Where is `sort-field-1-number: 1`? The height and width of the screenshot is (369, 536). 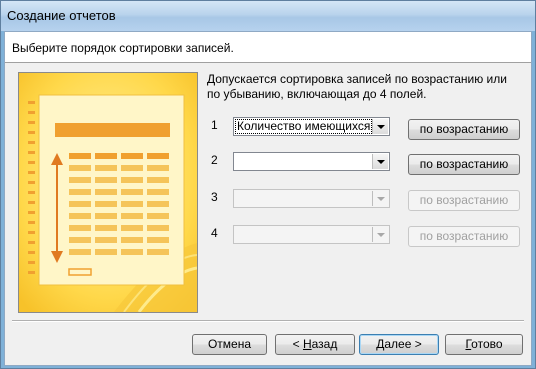
sort-field-1-number: 1 is located at coordinates (214, 125).